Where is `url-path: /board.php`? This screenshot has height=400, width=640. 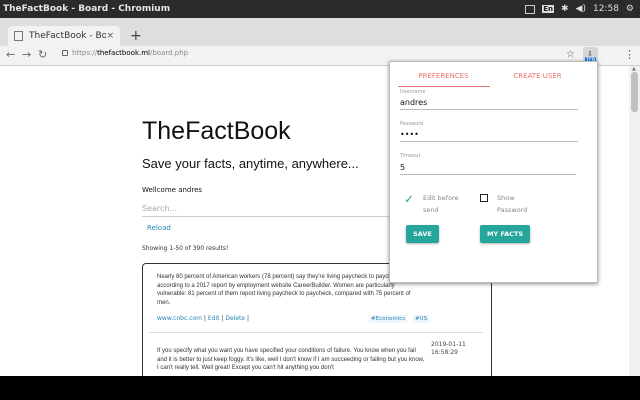
url-path: /board.php is located at coordinates (169, 53).